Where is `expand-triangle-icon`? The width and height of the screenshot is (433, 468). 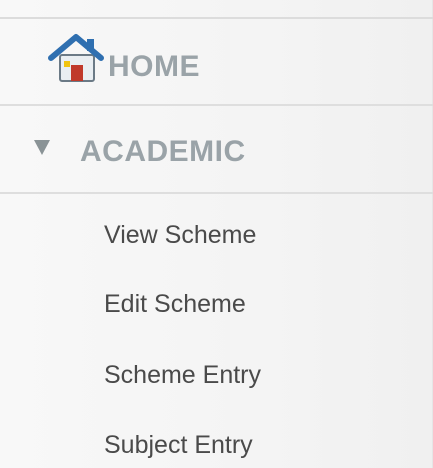 expand-triangle-icon is located at coordinates (42, 147).